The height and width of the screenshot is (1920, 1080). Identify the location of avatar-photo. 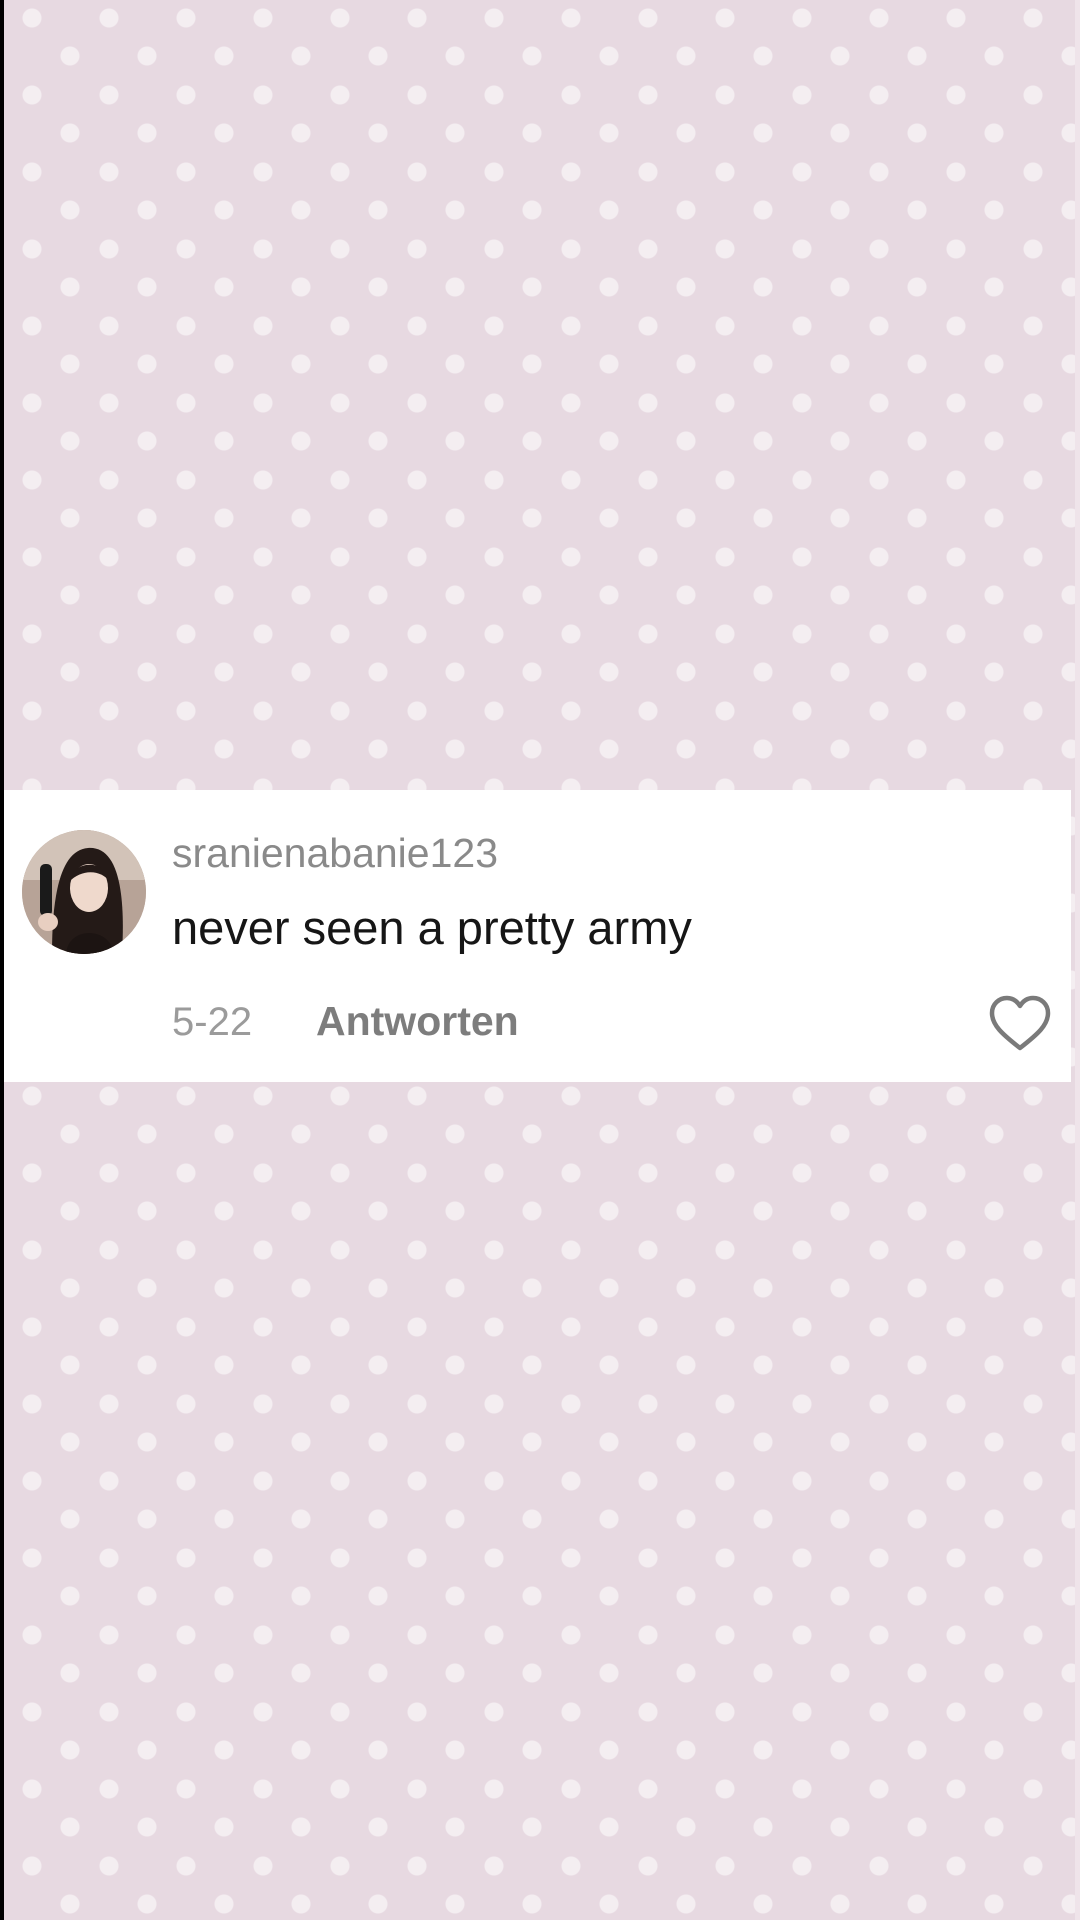
(84, 892).